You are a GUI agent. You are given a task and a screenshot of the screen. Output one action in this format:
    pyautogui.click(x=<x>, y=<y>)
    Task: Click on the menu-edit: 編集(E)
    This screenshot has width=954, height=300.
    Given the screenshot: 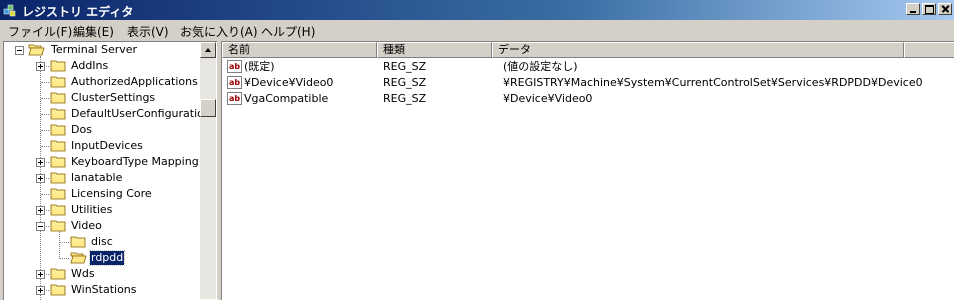 What is the action you would take?
    pyautogui.click(x=93, y=31)
    